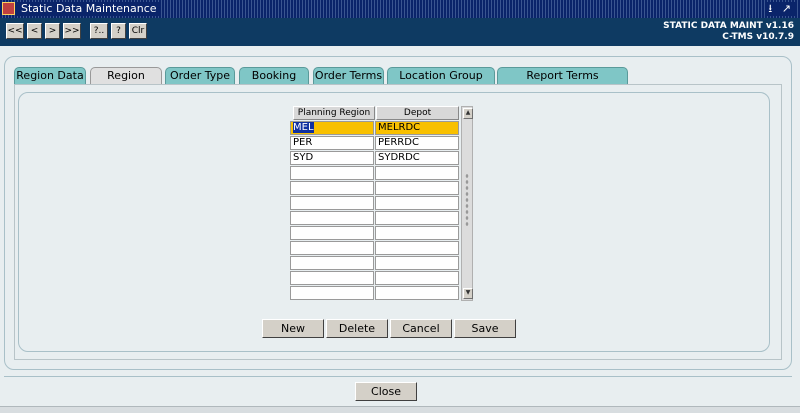 The width and height of the screenshot is (800, 413). I want to click on scroll-grip-icon, so click(467, 200).